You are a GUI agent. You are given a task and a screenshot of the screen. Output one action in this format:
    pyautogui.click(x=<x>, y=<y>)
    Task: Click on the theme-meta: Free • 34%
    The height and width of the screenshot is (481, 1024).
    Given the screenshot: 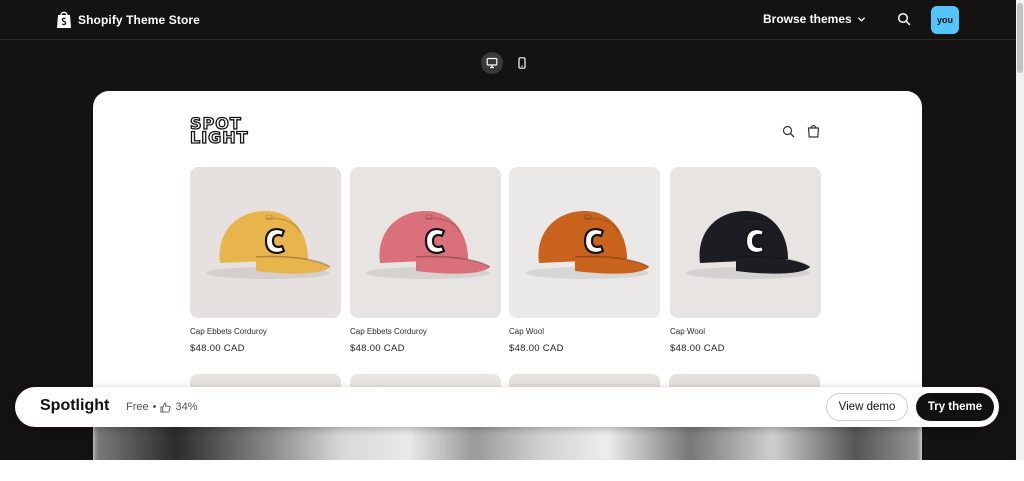 What is the action you would take?
    pyautogui.click(x=162, y=407)
    